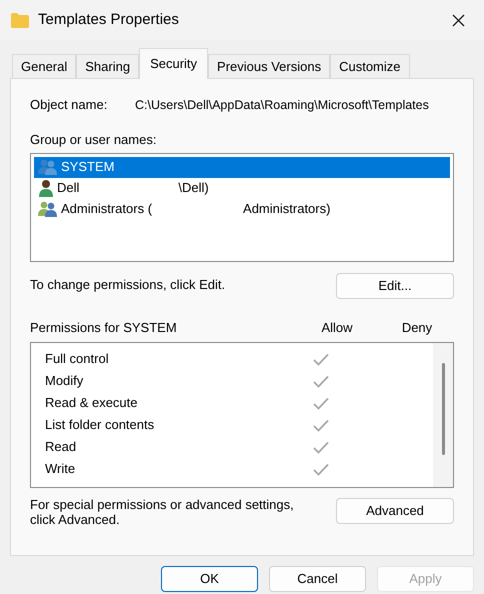 The height and width of the screenshot is (594, 484). I want to click on user-icon, so click(46, 188).